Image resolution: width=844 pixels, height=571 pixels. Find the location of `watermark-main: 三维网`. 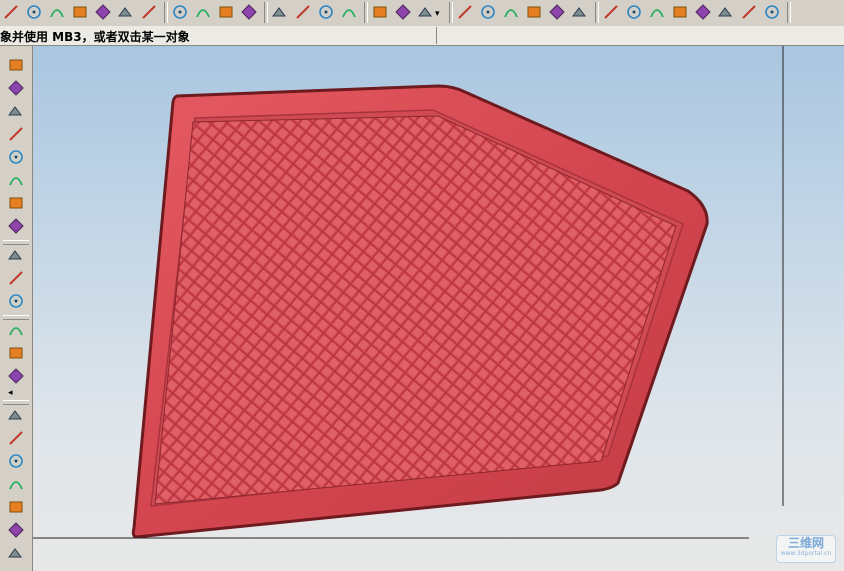

watermark-main: 三维网 is located at coordinates (805, 543).